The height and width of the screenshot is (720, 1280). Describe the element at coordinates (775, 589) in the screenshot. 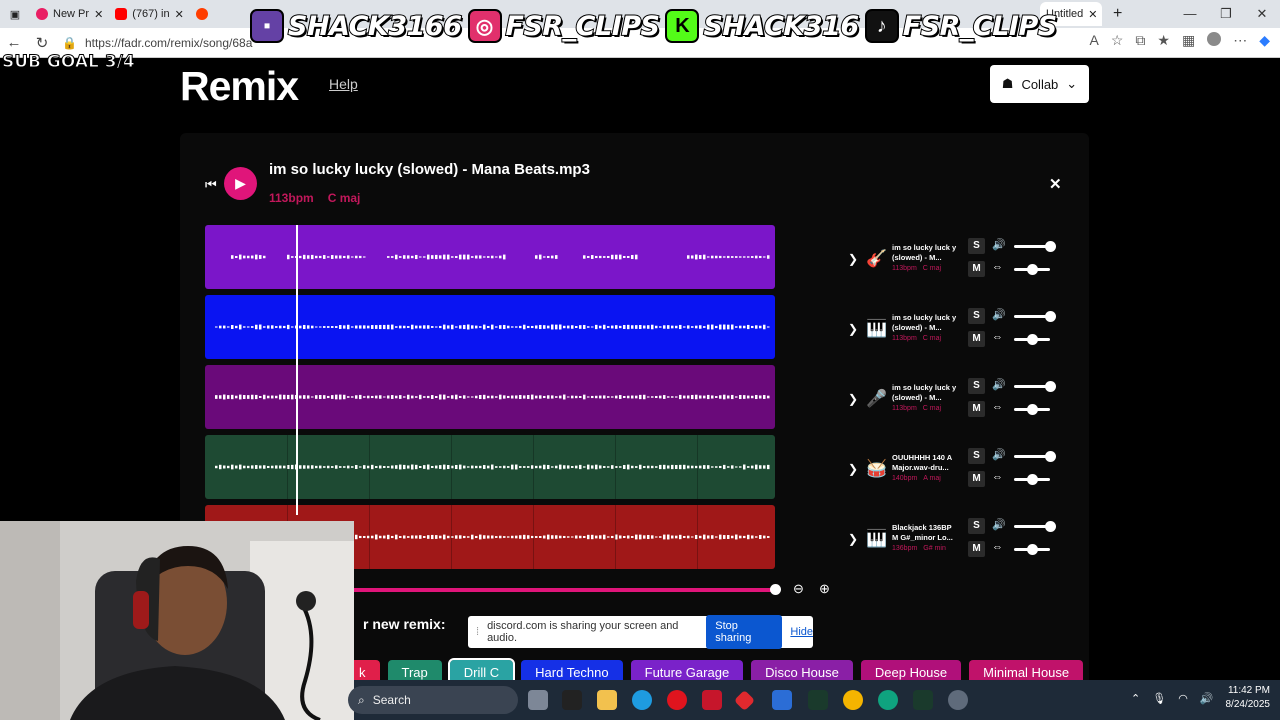

I see `zoom-slider-handle` at that location.